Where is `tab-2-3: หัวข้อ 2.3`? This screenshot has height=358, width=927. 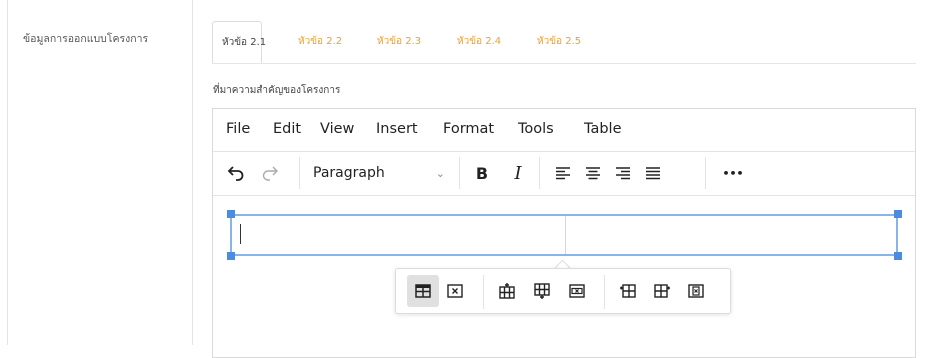 tab-2-3: หัวข้อ 2.3 is located at coordinates (399, 42).